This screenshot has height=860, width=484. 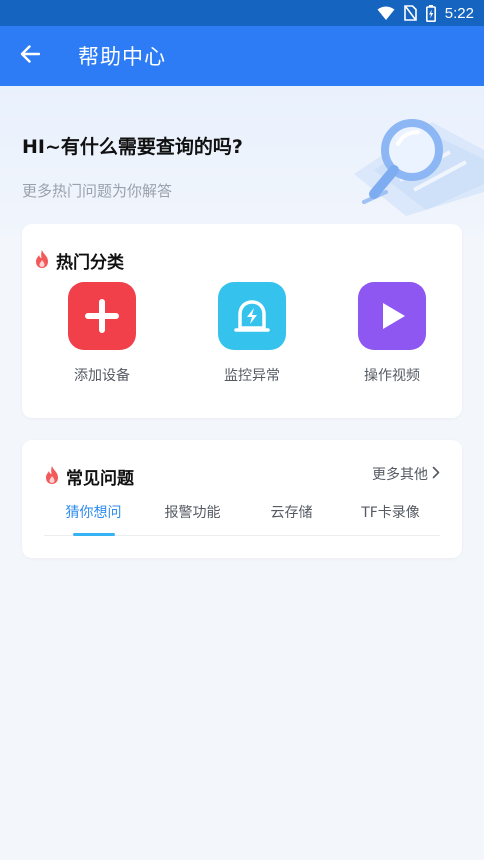 I want to click on hero-title: HI~有什么需要查询的吗?, so click(x=132, y=147).